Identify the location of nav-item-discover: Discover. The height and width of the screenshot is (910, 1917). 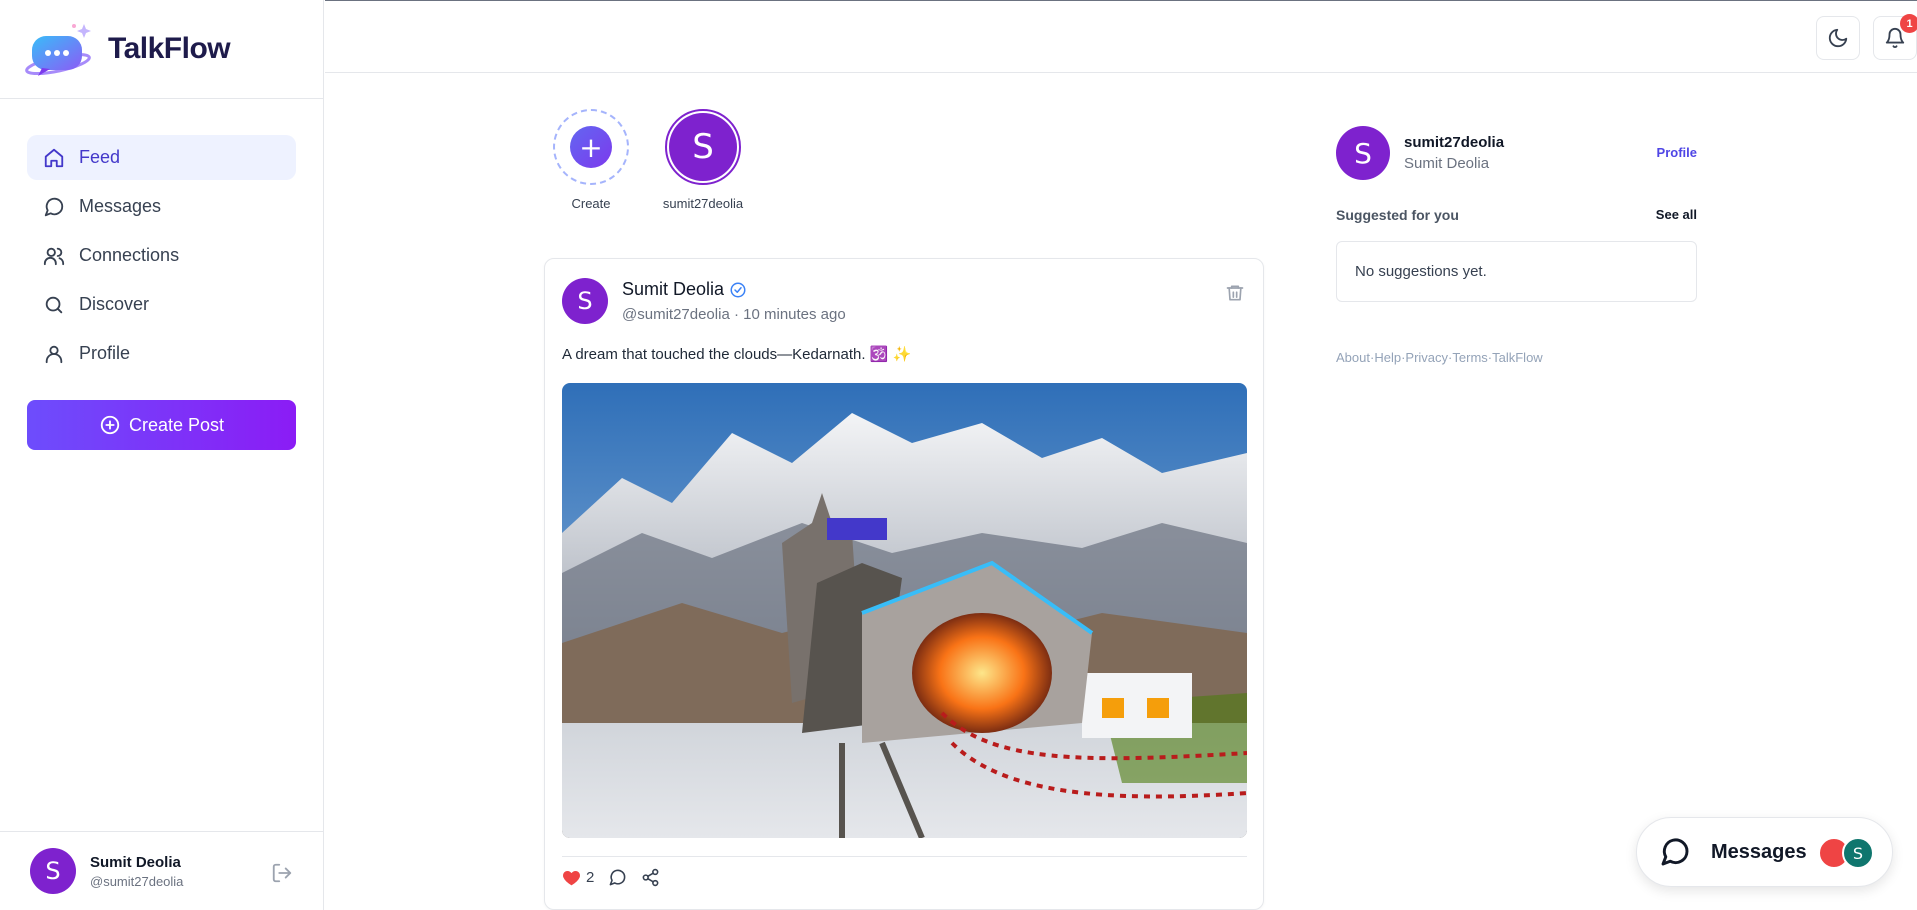
(161, 304).